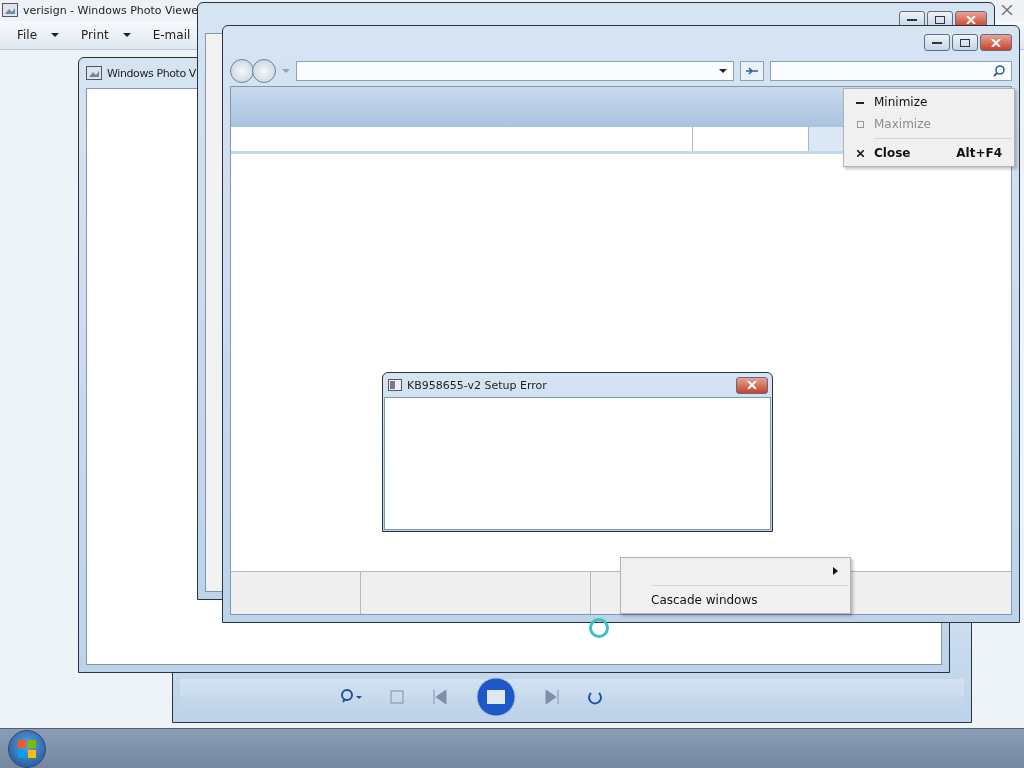 This screenshot has height=768, width=1024. I want to click on address-field, so click(515, 71).